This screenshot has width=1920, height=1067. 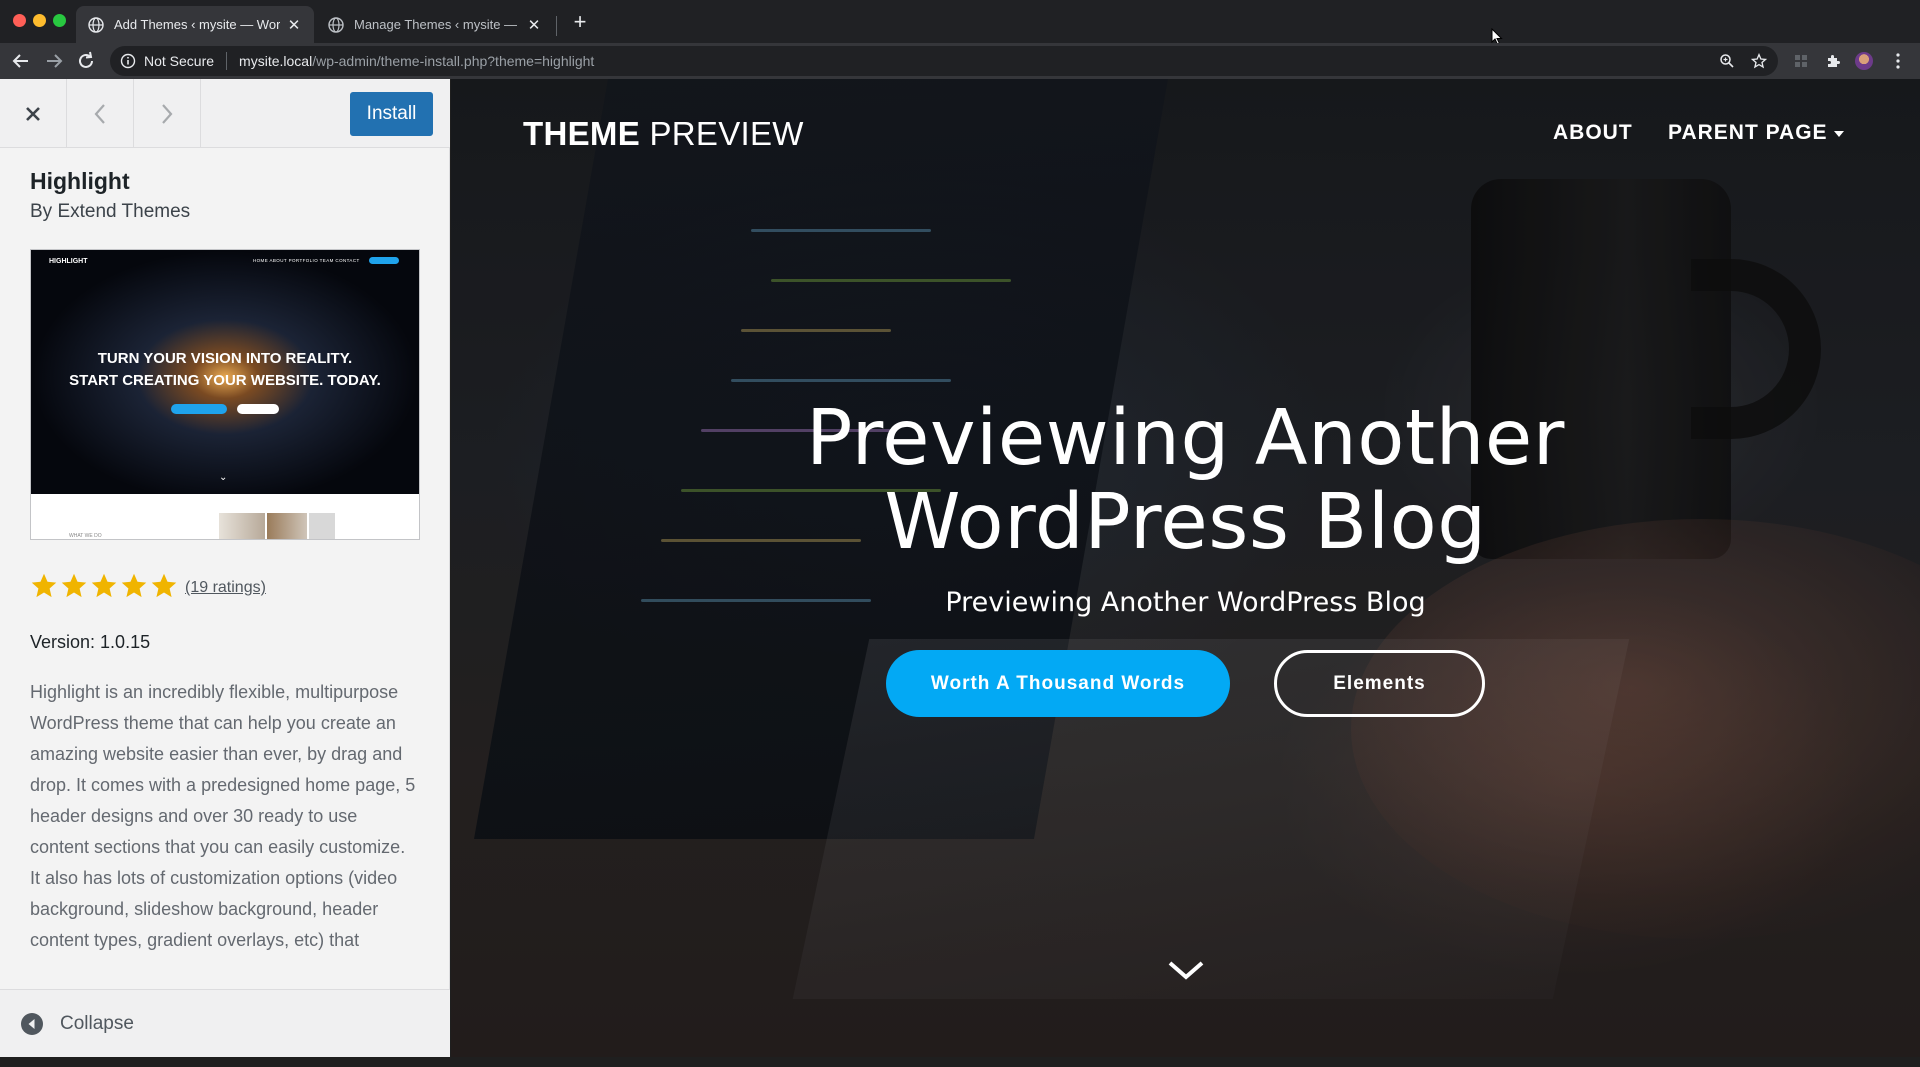 What do you see at coordinates (225, 588) in the screenshot?
I see `ratings-link: (19 ratings)` at bounding box center [225, 588].